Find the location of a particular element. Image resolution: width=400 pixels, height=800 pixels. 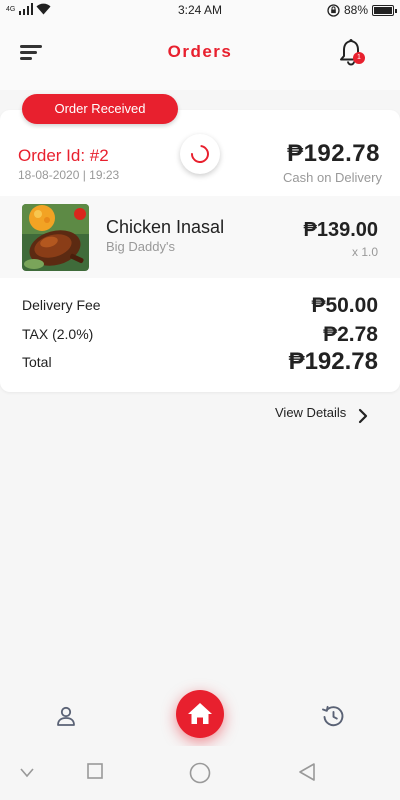

order-progress-indicator is located at coordinates (200, 154).